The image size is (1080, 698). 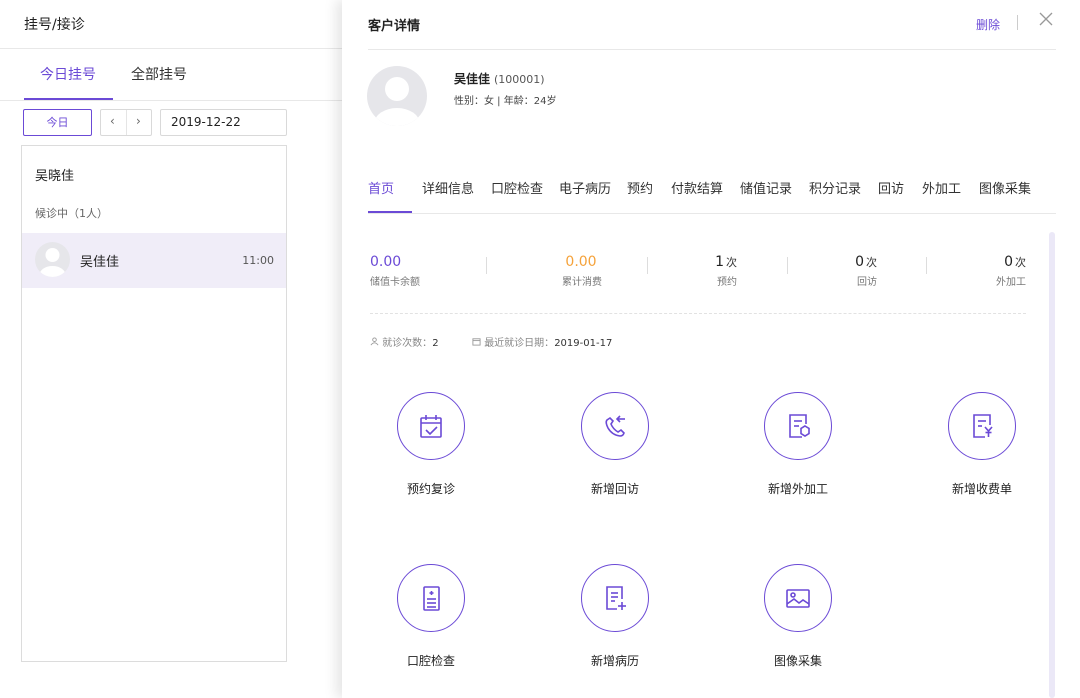 What do you see at coordinates (138, 121) in the screenshot?
I see `chevron-right-icon: ›` at bounding box center [138, 121].